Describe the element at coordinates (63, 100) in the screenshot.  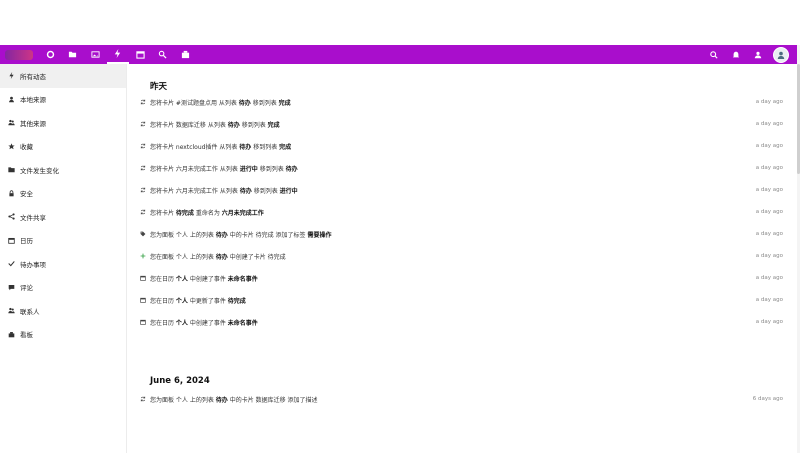
I see `sidebar-item-local-source: 本地来源` at that location.